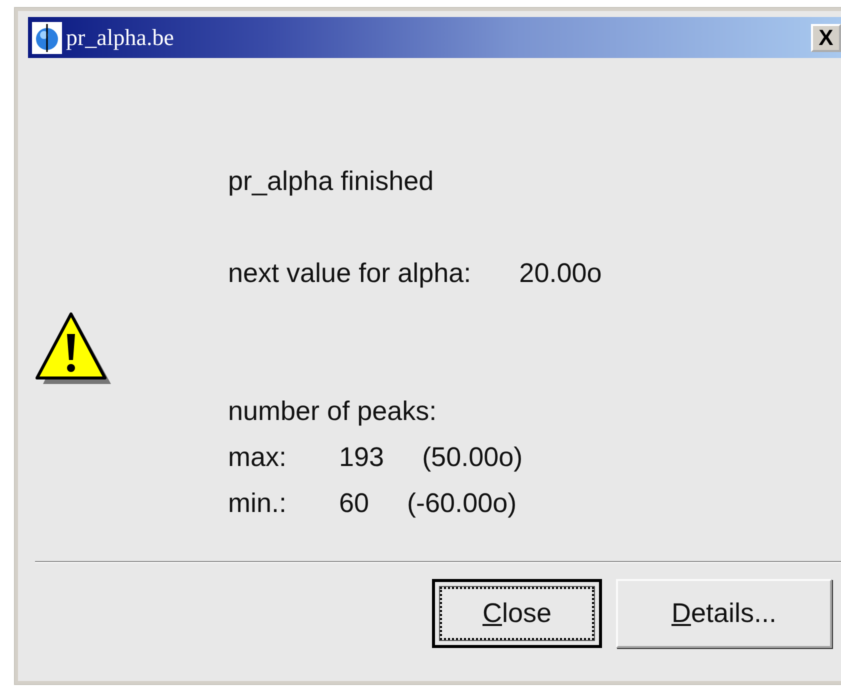 The width and height of the screenshot is (841, 687). What do you see at coordinates (472, 457) in the screenshot?
I see `message-value: (50.00o)` at bounding box center [472, 457].